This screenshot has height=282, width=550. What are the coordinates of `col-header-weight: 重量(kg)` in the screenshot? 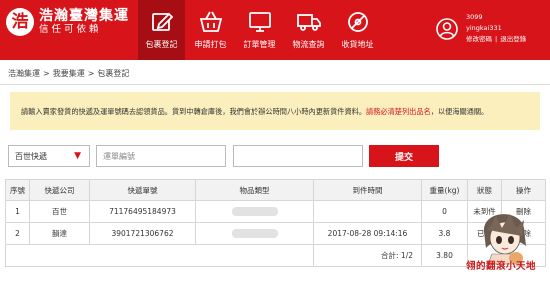 It's located at (444, 190).